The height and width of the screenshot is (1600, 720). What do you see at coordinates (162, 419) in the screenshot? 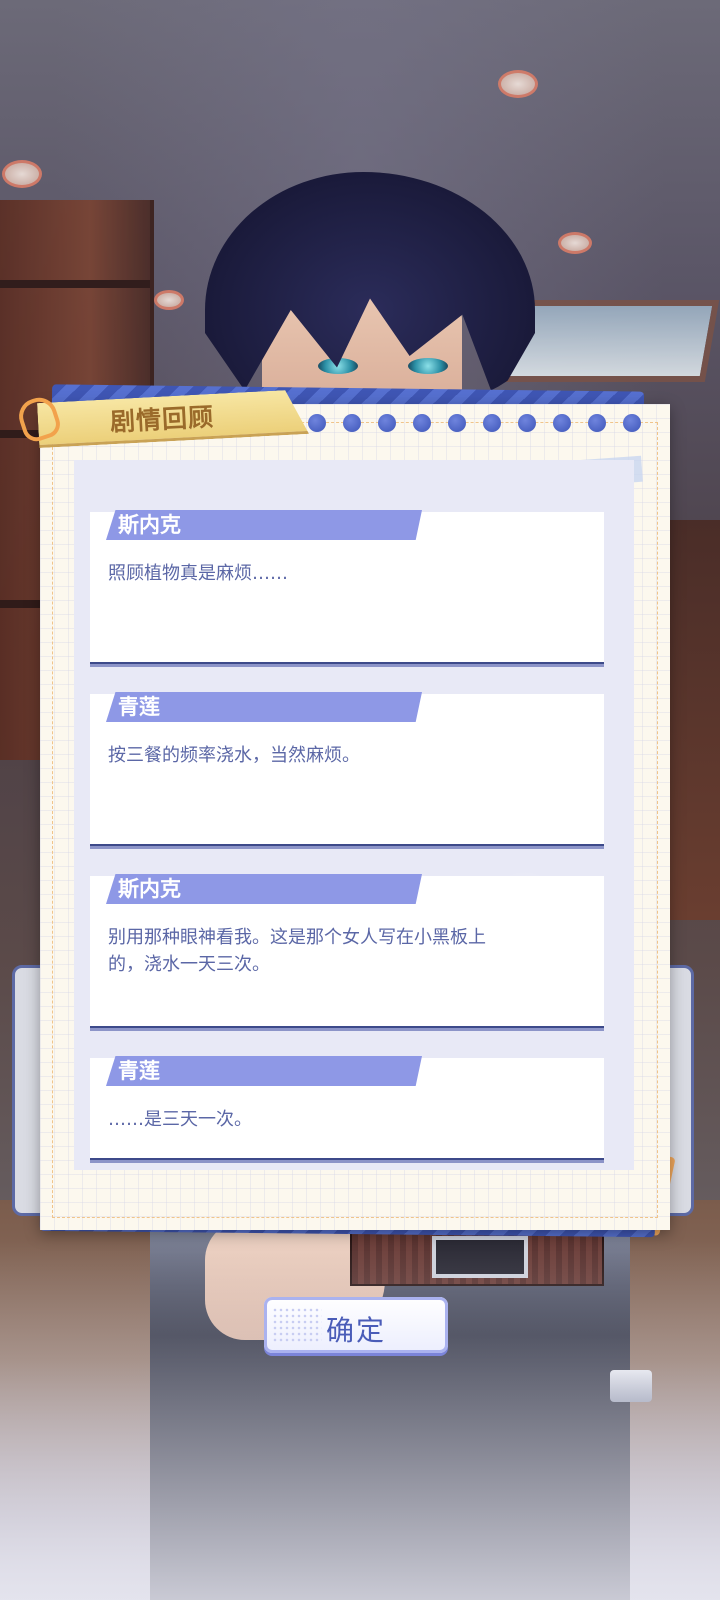
I see `panel-title: 剧情回顾` at bounding box center [162, 419].